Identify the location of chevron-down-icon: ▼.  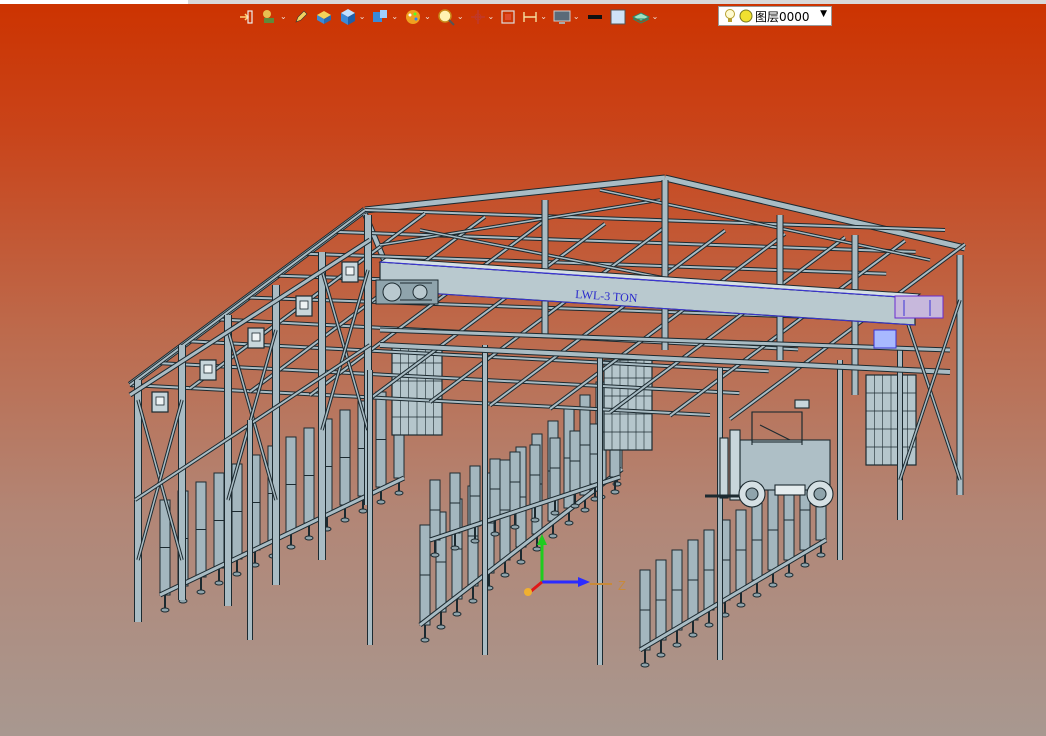
(823, 14).